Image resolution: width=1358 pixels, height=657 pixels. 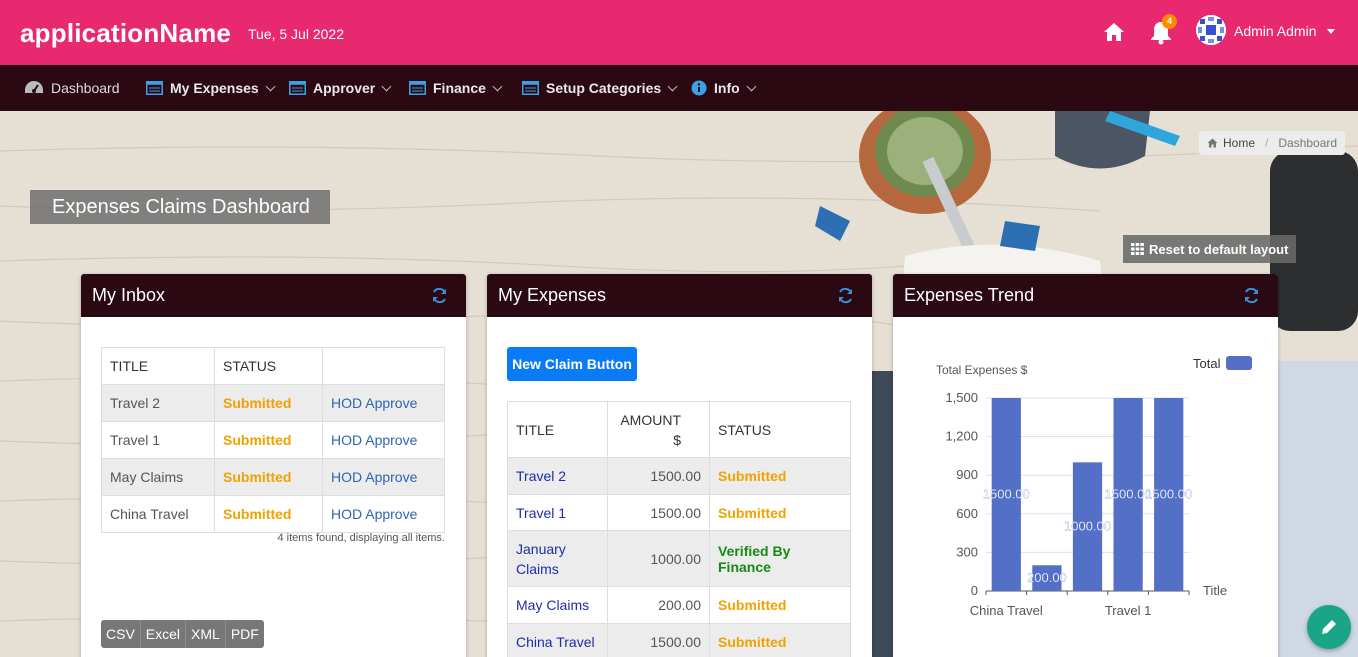 I want to click on current-date: Tue, 5 Jul 2022, so click(x=296, y=34).